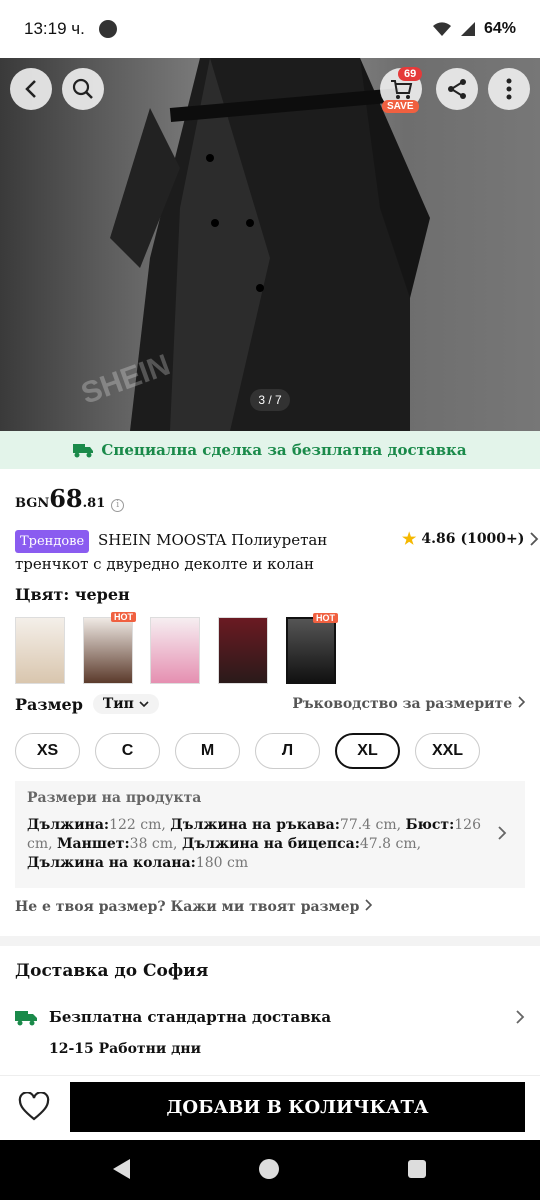  Describe the element at coordinates (270, 29) in the screenshot. I see `status-bar: 13:19 ч. 64%` at that location.